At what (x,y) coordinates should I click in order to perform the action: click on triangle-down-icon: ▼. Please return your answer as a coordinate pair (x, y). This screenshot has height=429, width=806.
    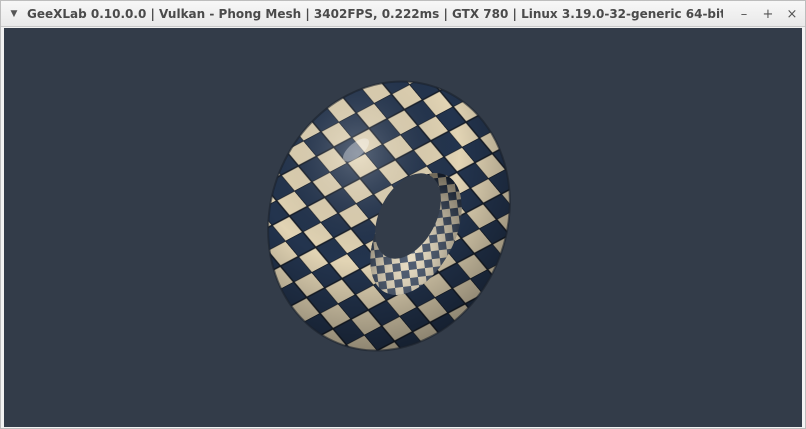
    Looking at the image, I should click on (14, 14).